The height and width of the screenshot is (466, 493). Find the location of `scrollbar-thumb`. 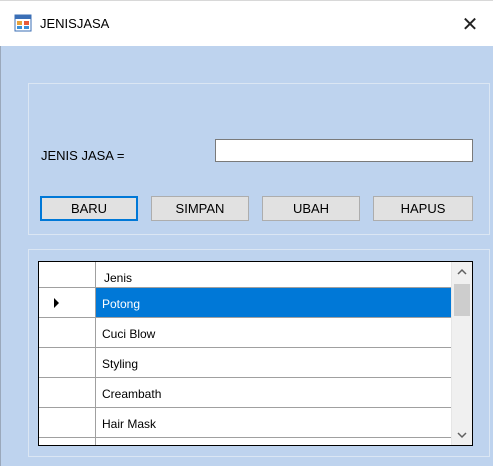

scrollbar-thumb is located at coordinates (462, 300).